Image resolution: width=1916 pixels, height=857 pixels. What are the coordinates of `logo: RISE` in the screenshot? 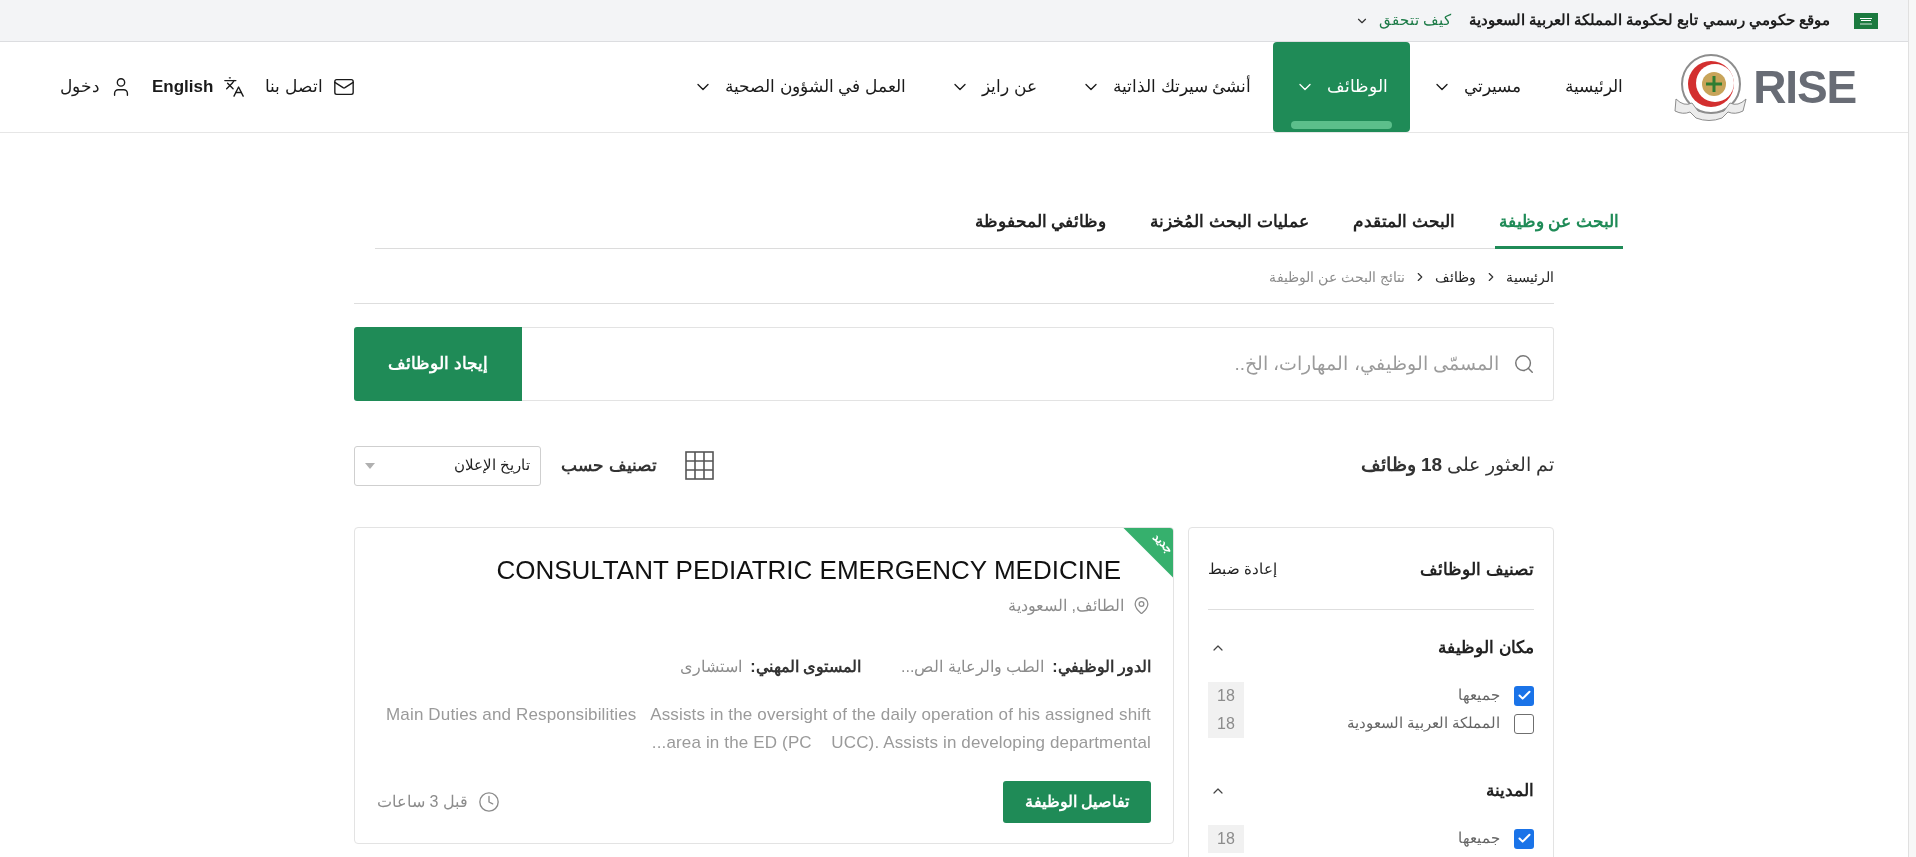 It's located at (1764, 87).